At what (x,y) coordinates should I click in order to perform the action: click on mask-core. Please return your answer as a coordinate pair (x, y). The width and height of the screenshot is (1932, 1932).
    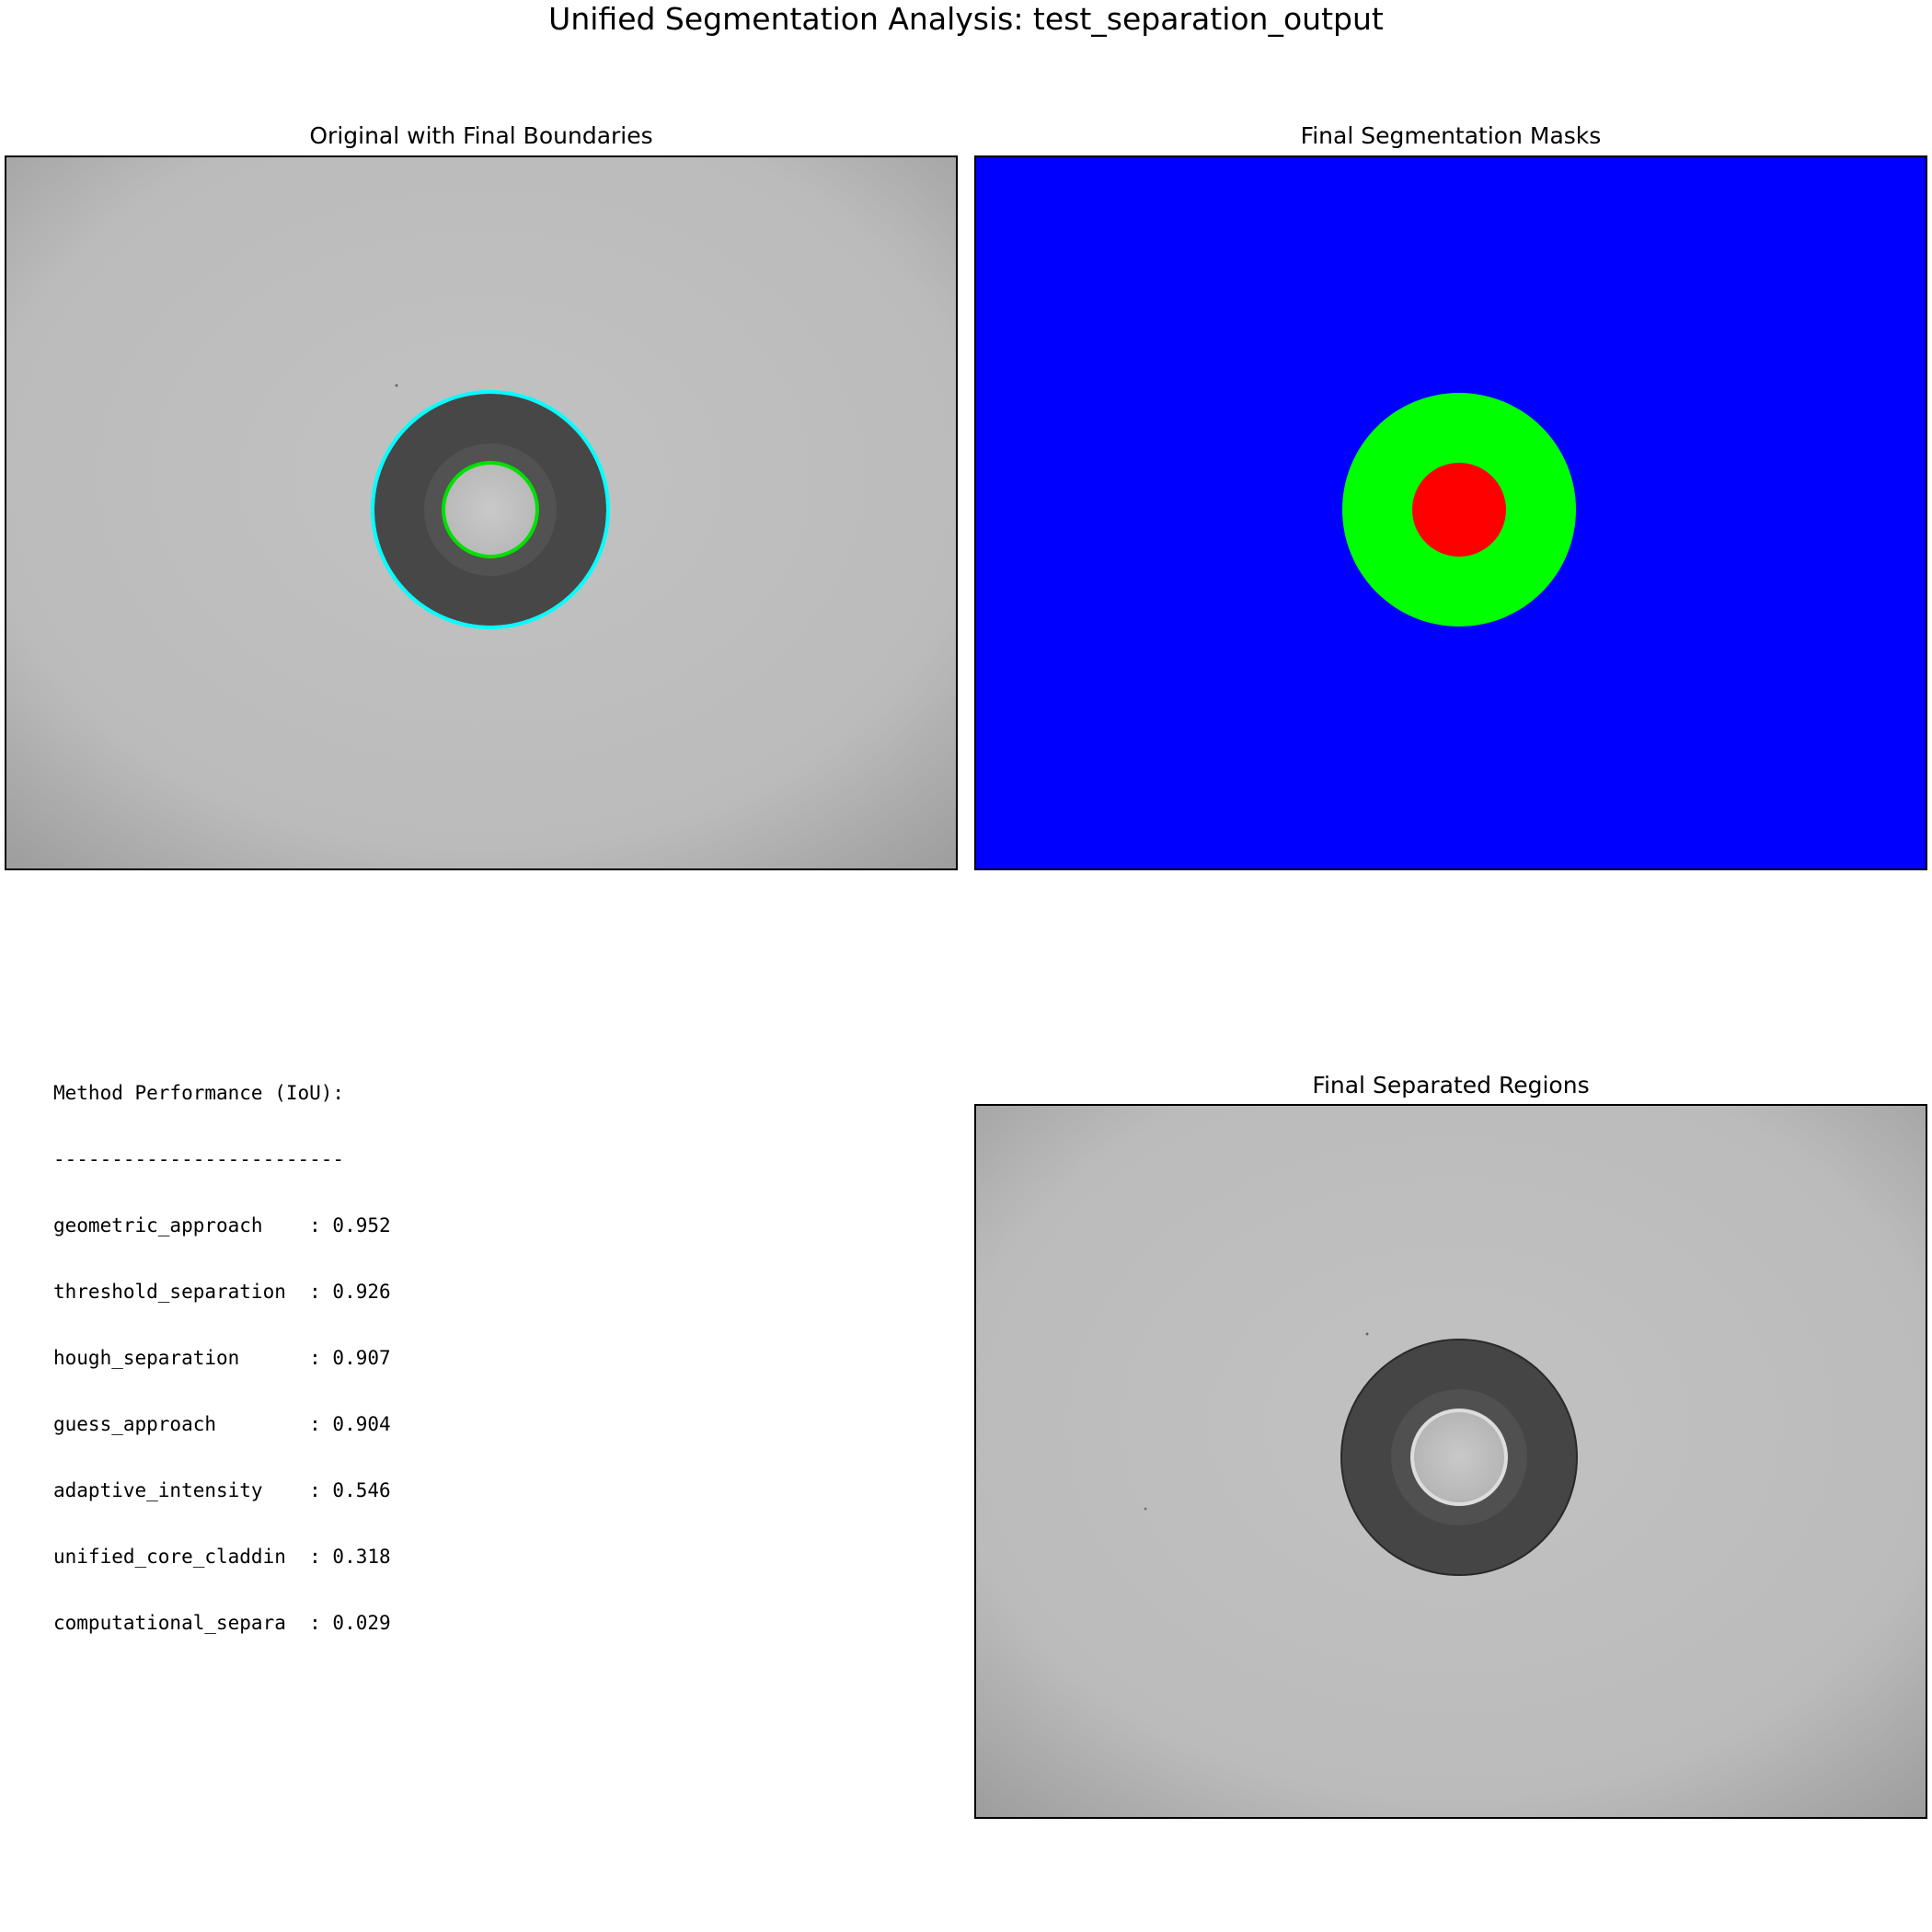
    Looking at the image, I should click on (1459, 510).